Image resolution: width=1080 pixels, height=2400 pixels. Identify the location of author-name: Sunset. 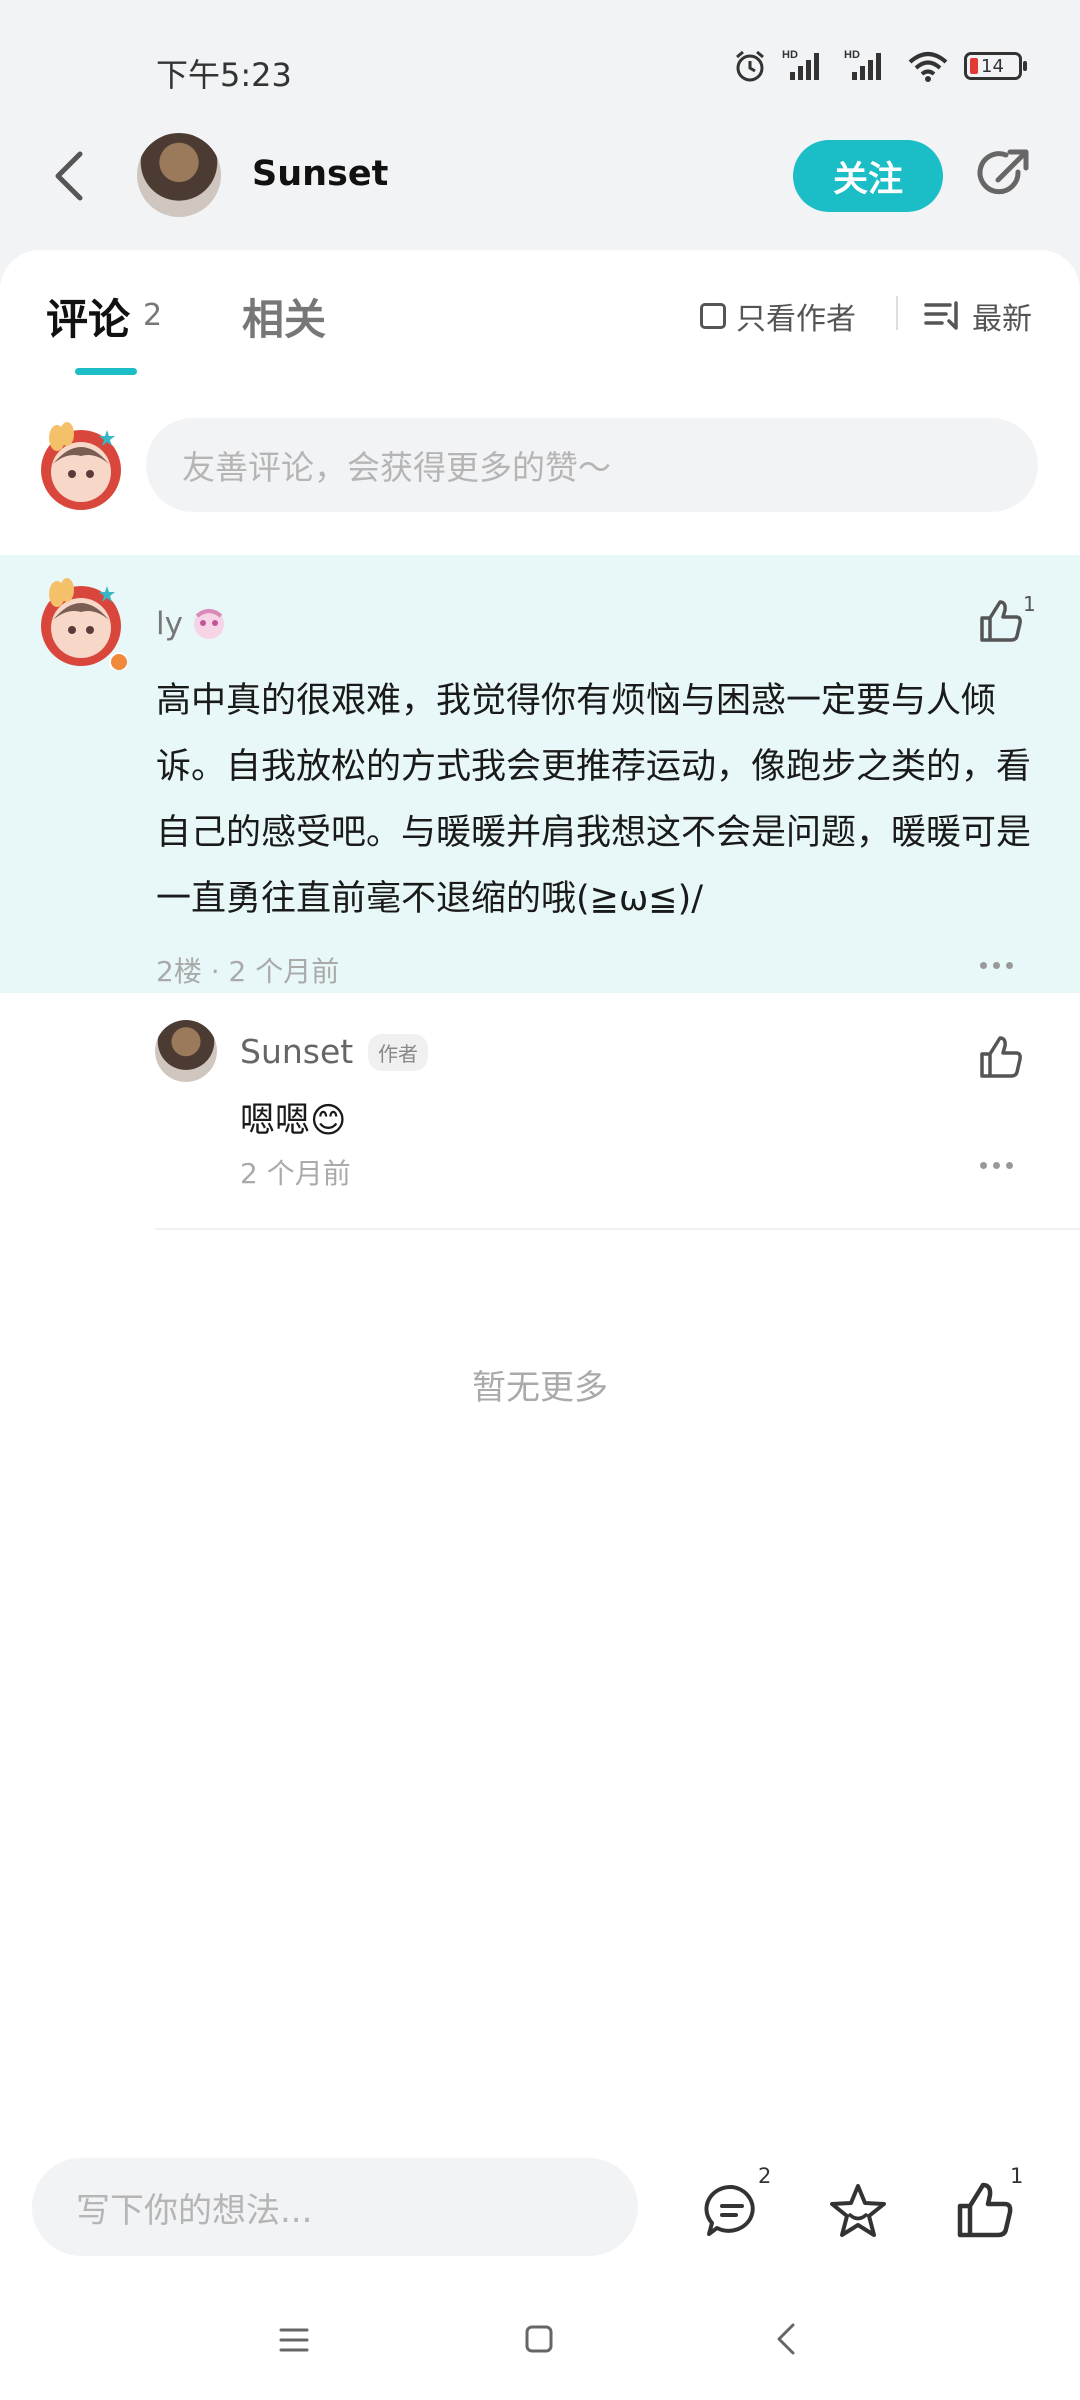
(320, 174).